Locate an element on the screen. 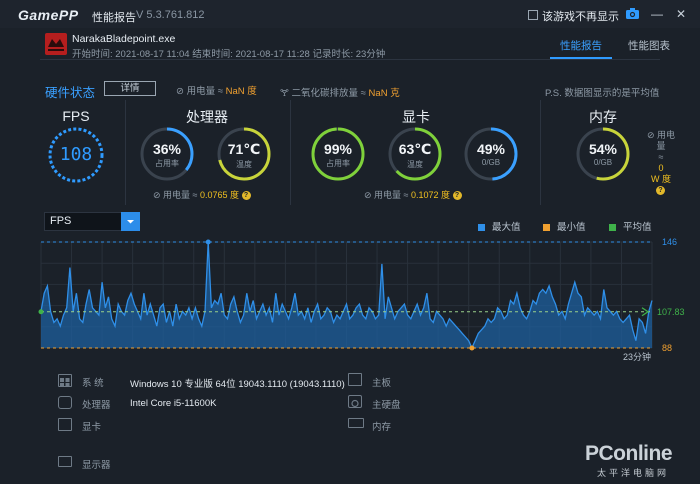 The width and height of the screenshot is (700, 484). gpu-usage-gauge: 99% 占用率 is located at coordinates (338, 155).